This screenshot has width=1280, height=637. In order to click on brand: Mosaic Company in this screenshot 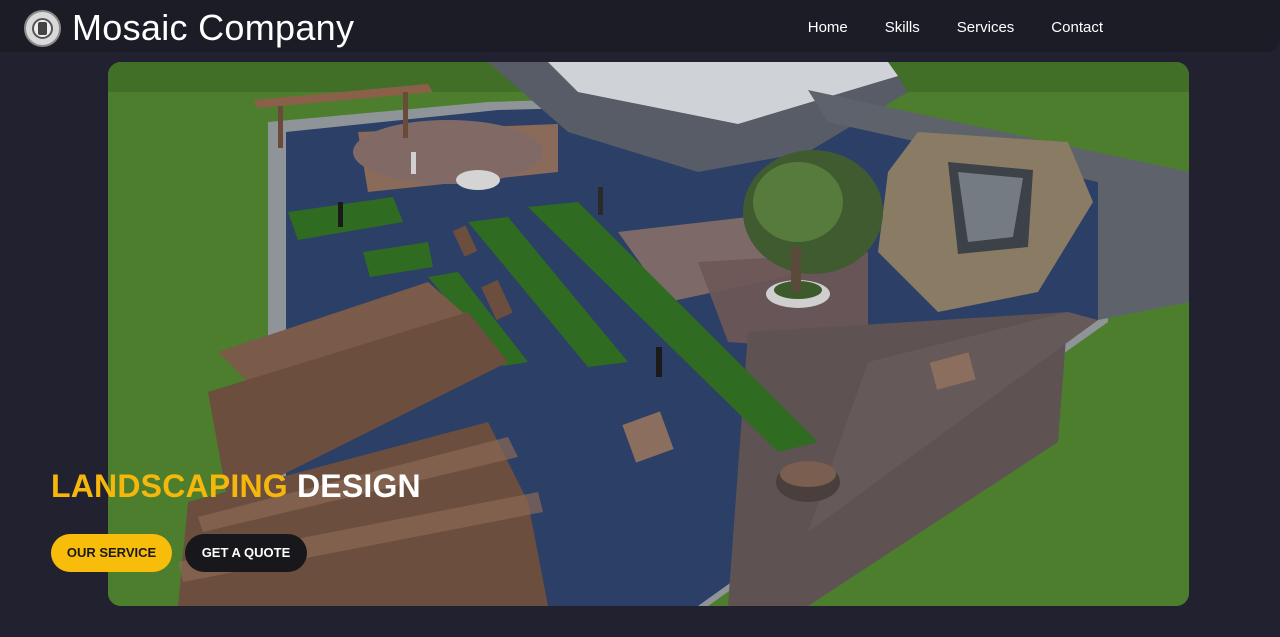, I will do `click(189, 28)`.